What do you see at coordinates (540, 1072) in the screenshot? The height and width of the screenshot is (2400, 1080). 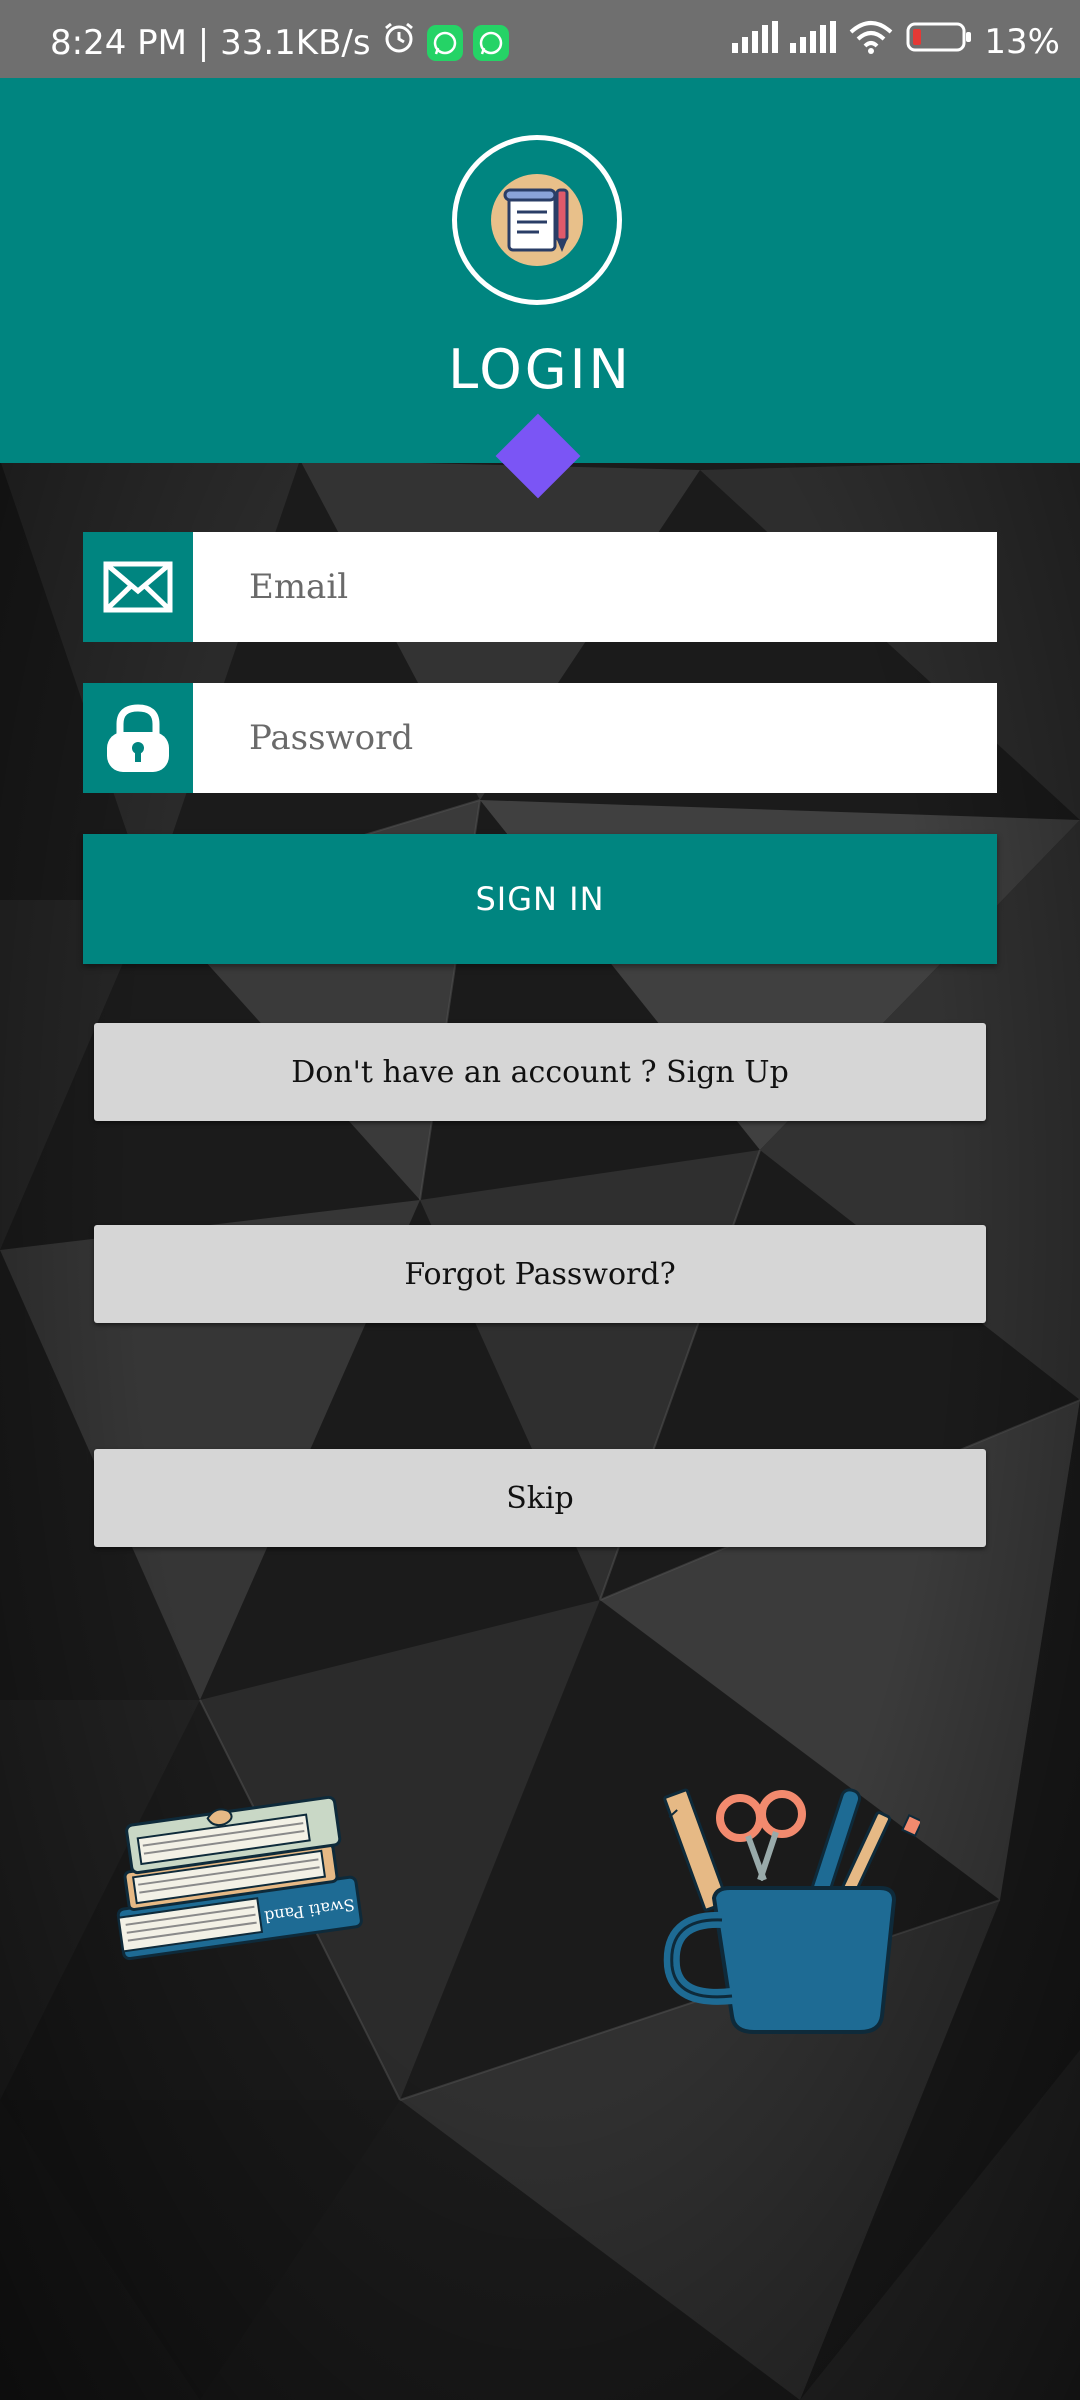 I see `sign-up-button: Don't have an account ? Sign Up` at bounding box center [540, 1072].